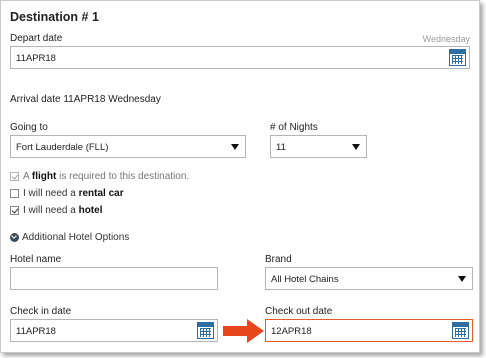 The image size is (486, 358). What do you see at coordinates (62, 147) in the screenshot?
I see `going-to-value: Fort Lauderdale (FLL)` at bounding box center [62, 147].